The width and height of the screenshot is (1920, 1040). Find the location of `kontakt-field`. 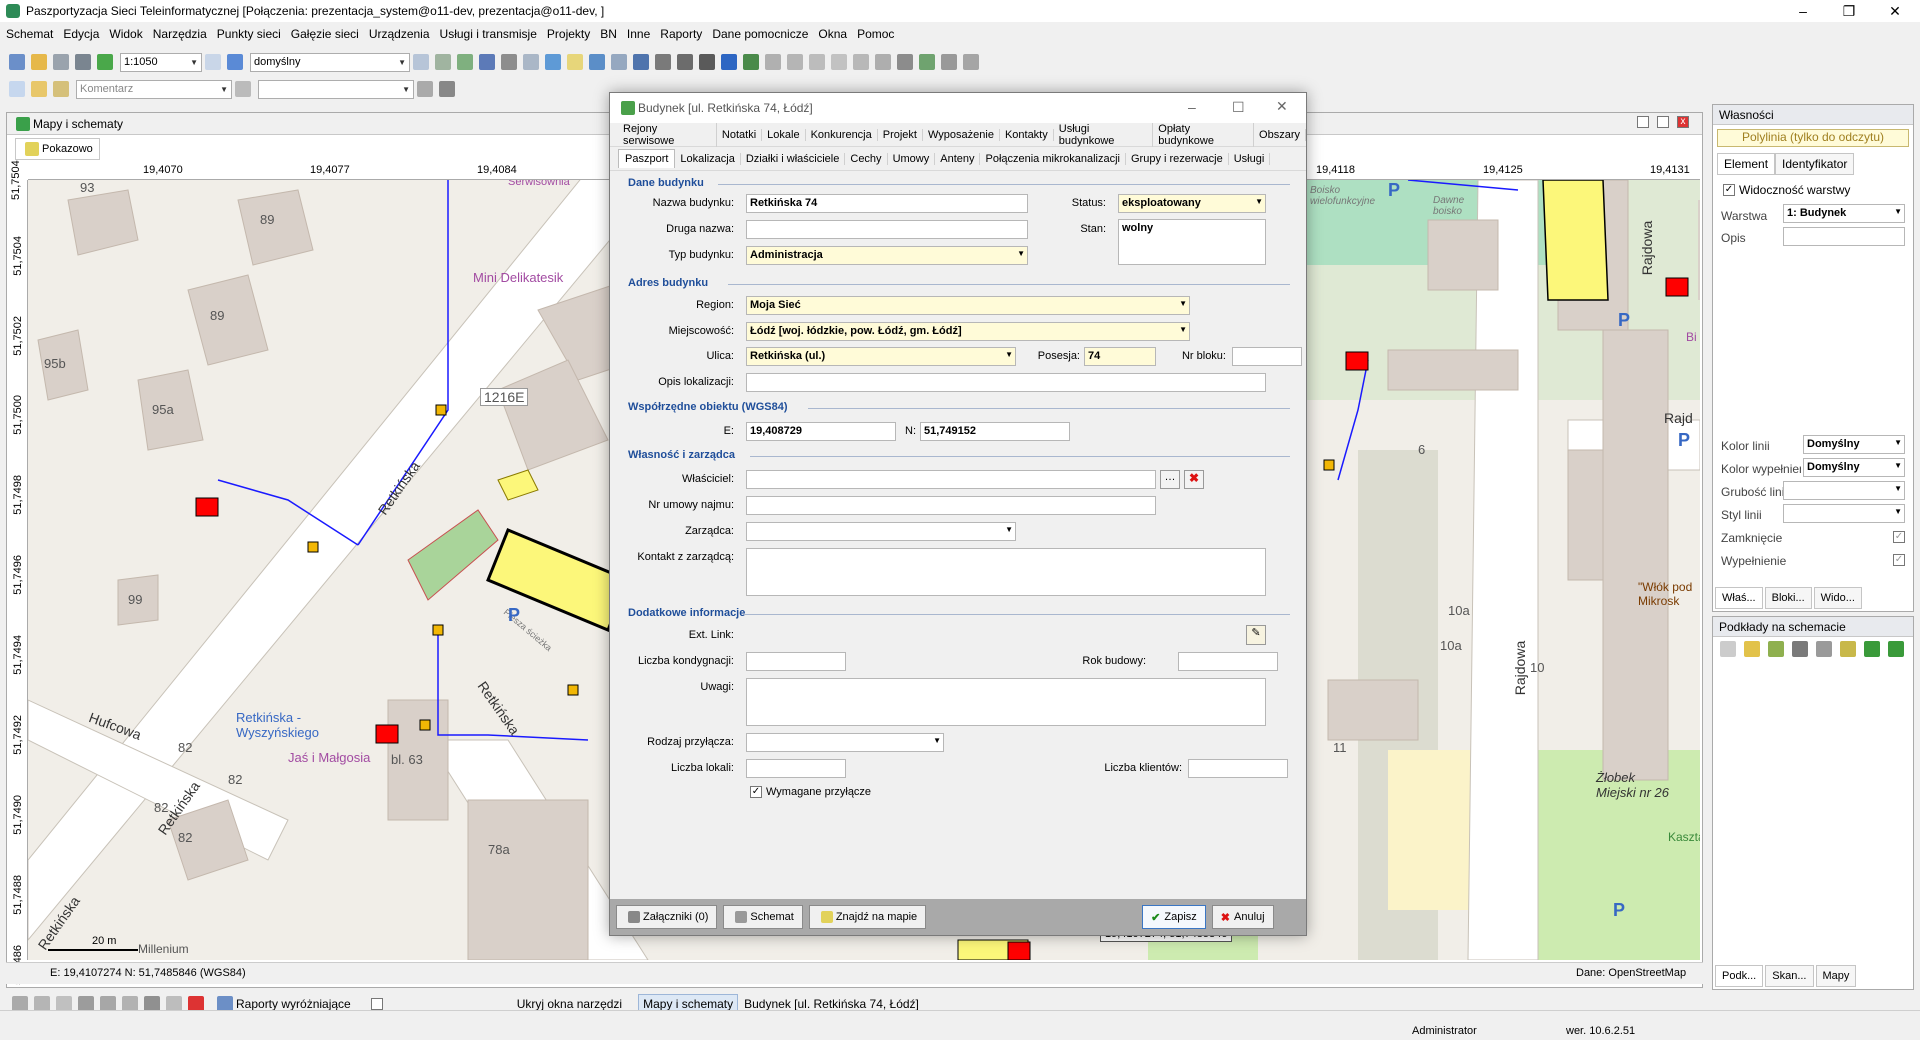

kontakt-field is located at coordinates (1006, 572).